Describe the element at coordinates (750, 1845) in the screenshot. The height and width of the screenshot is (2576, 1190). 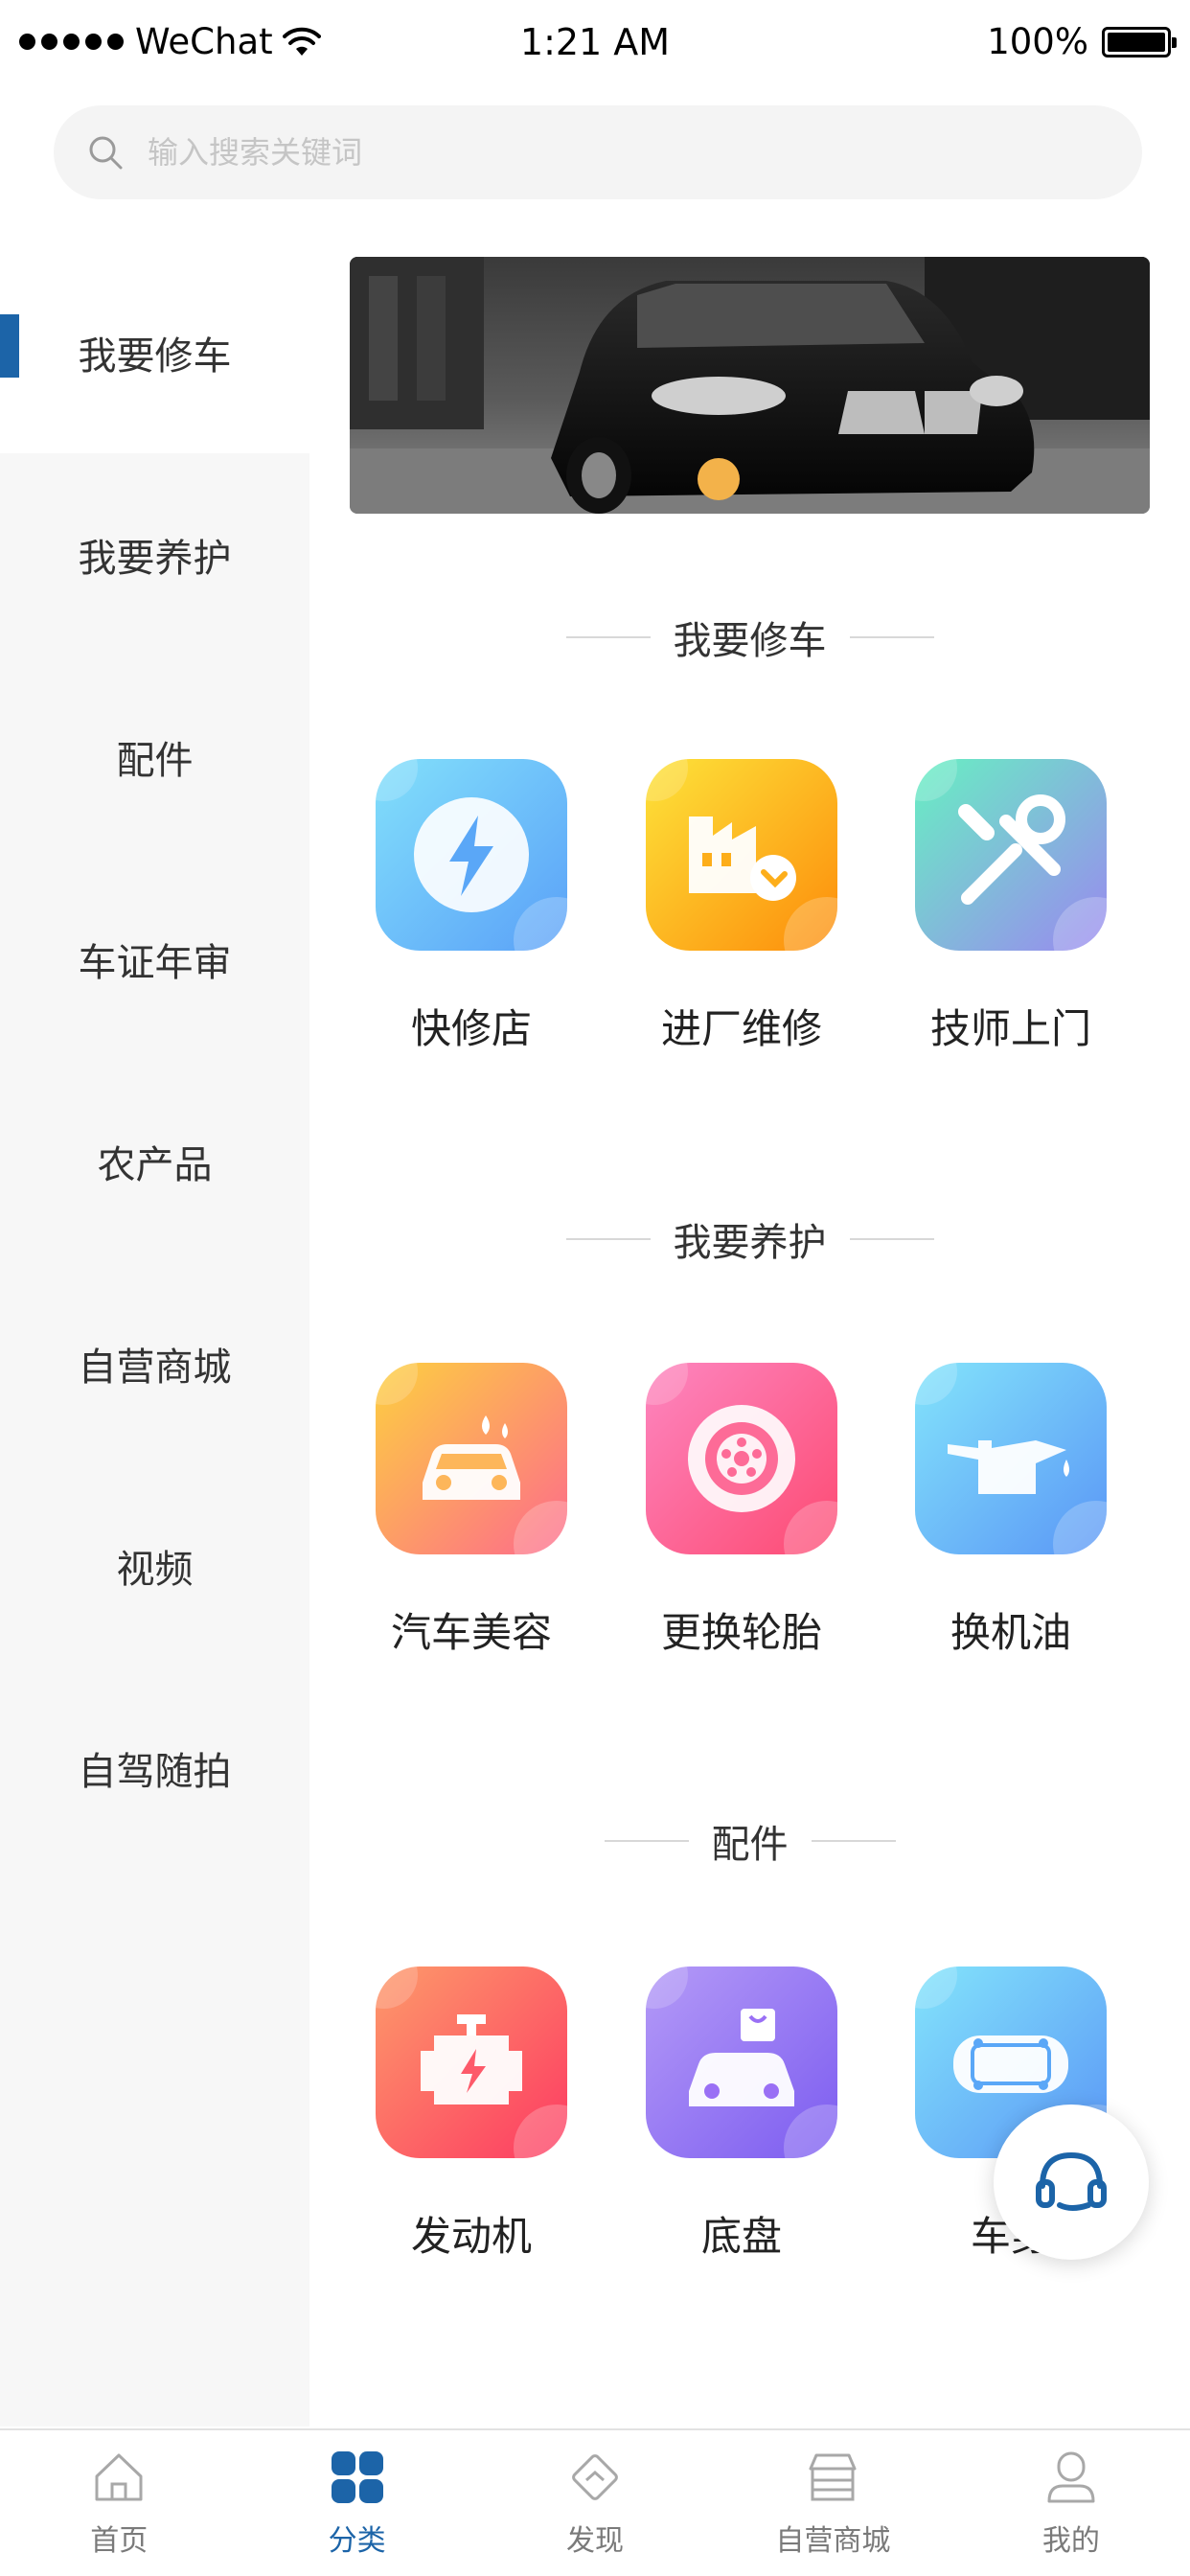
I see `section-title: 配件` at that location.